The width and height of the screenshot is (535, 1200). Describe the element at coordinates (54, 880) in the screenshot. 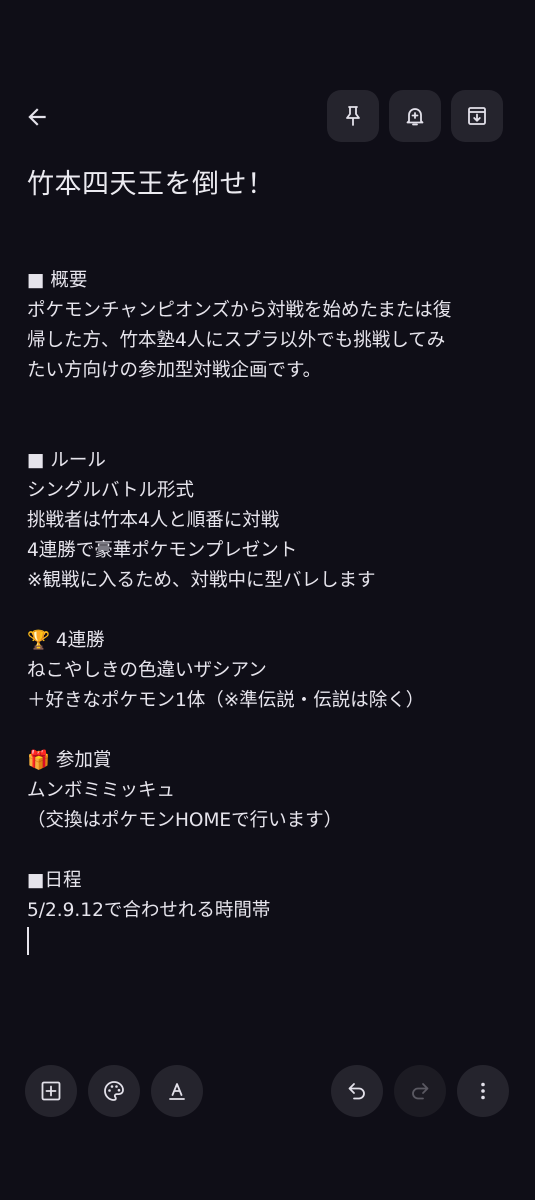

I see `note-line: ■日程` at that location.